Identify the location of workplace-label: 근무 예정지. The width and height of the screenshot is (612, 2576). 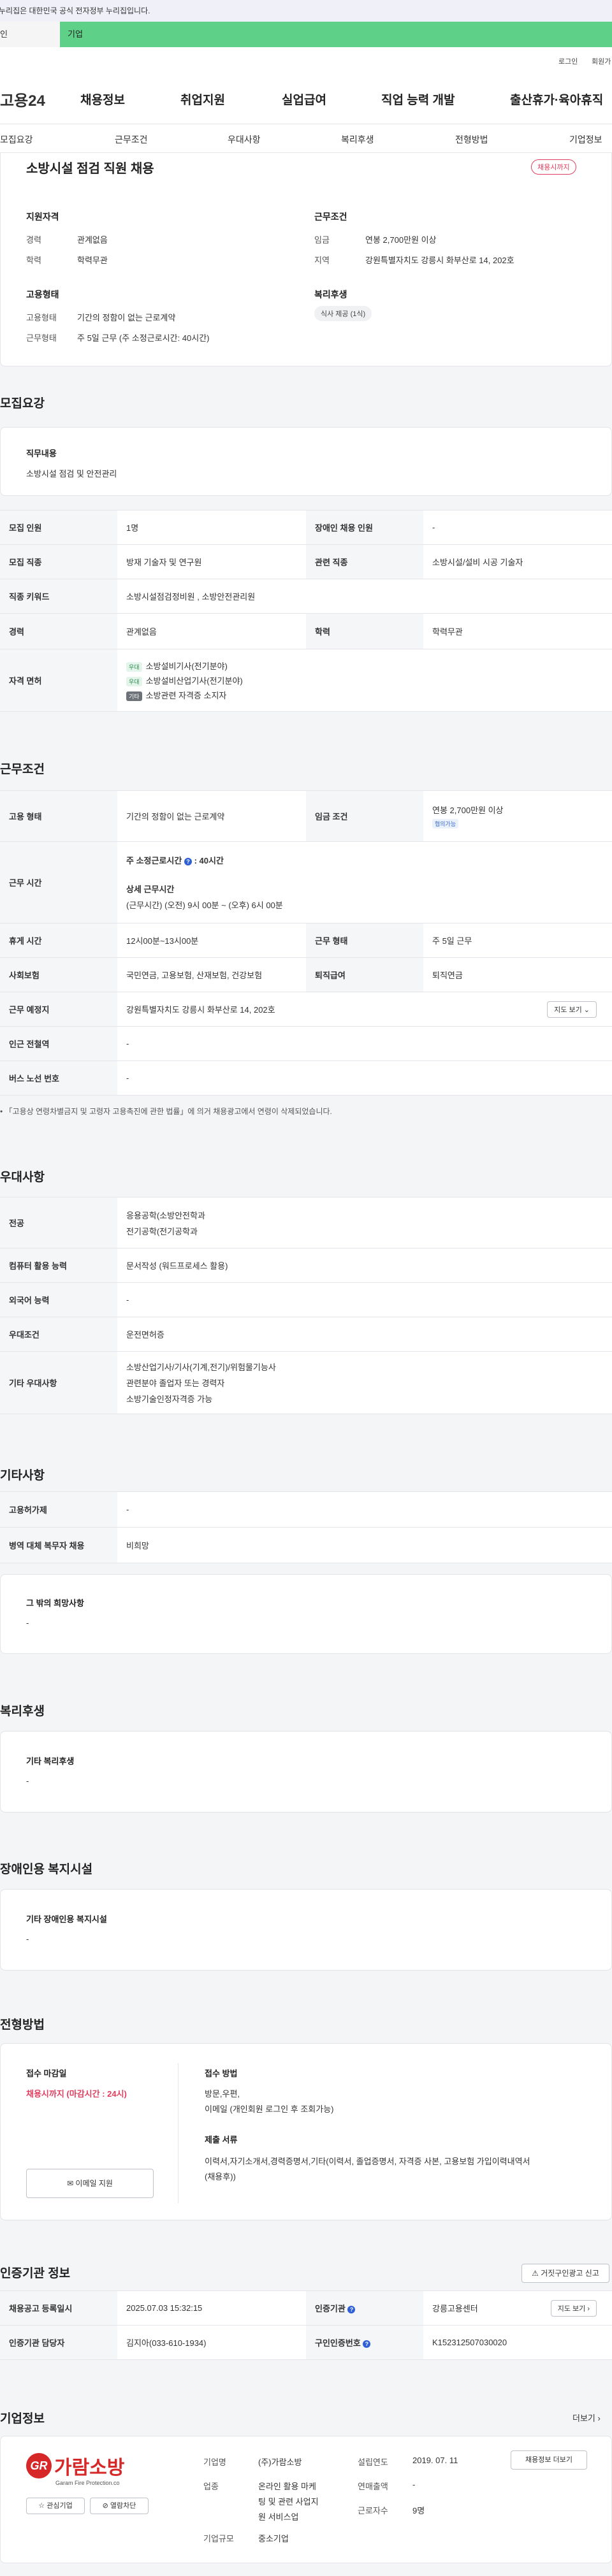
(58, 1009).